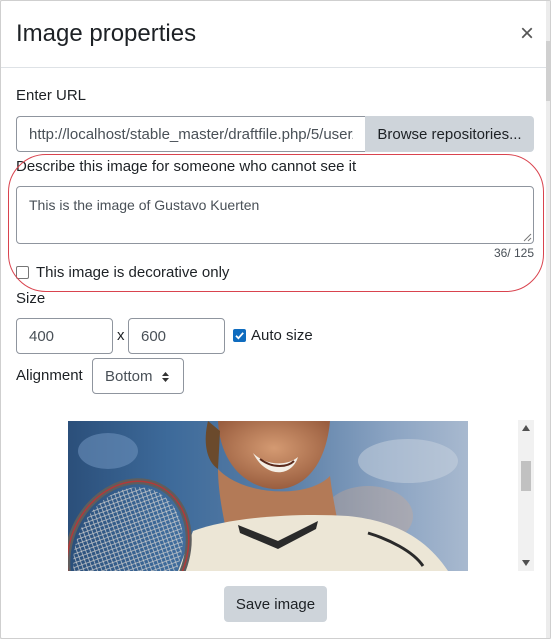  I want to click on scrollbar-thumb, so click(526, 476).